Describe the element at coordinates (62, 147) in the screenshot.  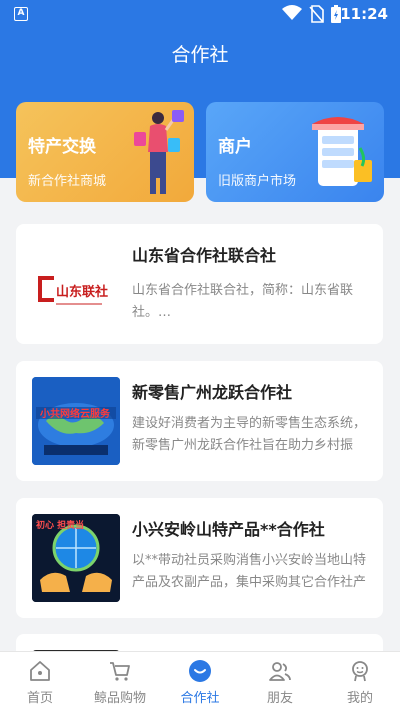
I see `promo-title: 特产交换` at that location.